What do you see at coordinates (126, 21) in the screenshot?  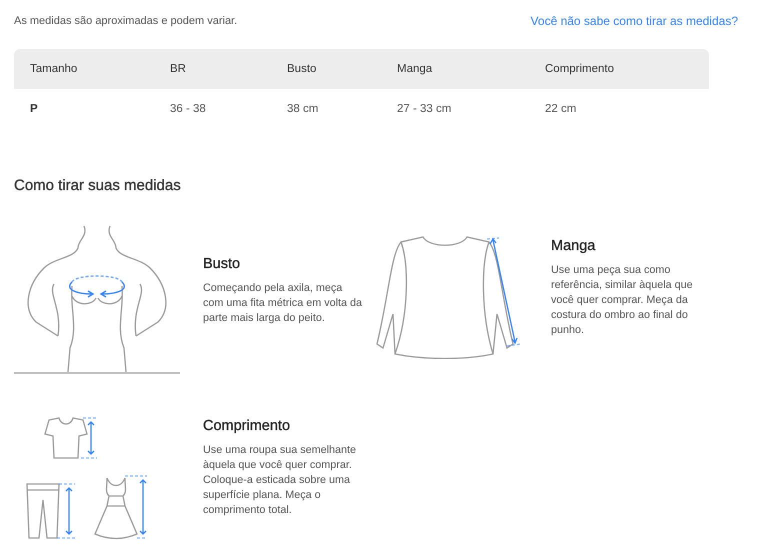 I see `disclaimer-text: As medidas são aproximadas e podem variar.` at bounding box center [126, 21].